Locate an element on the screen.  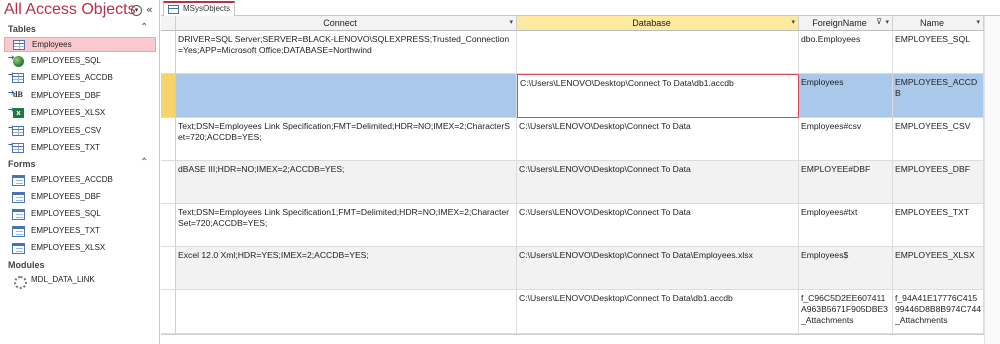
column-header-connect: Connect ▾ is located at coordinates (346, 23).